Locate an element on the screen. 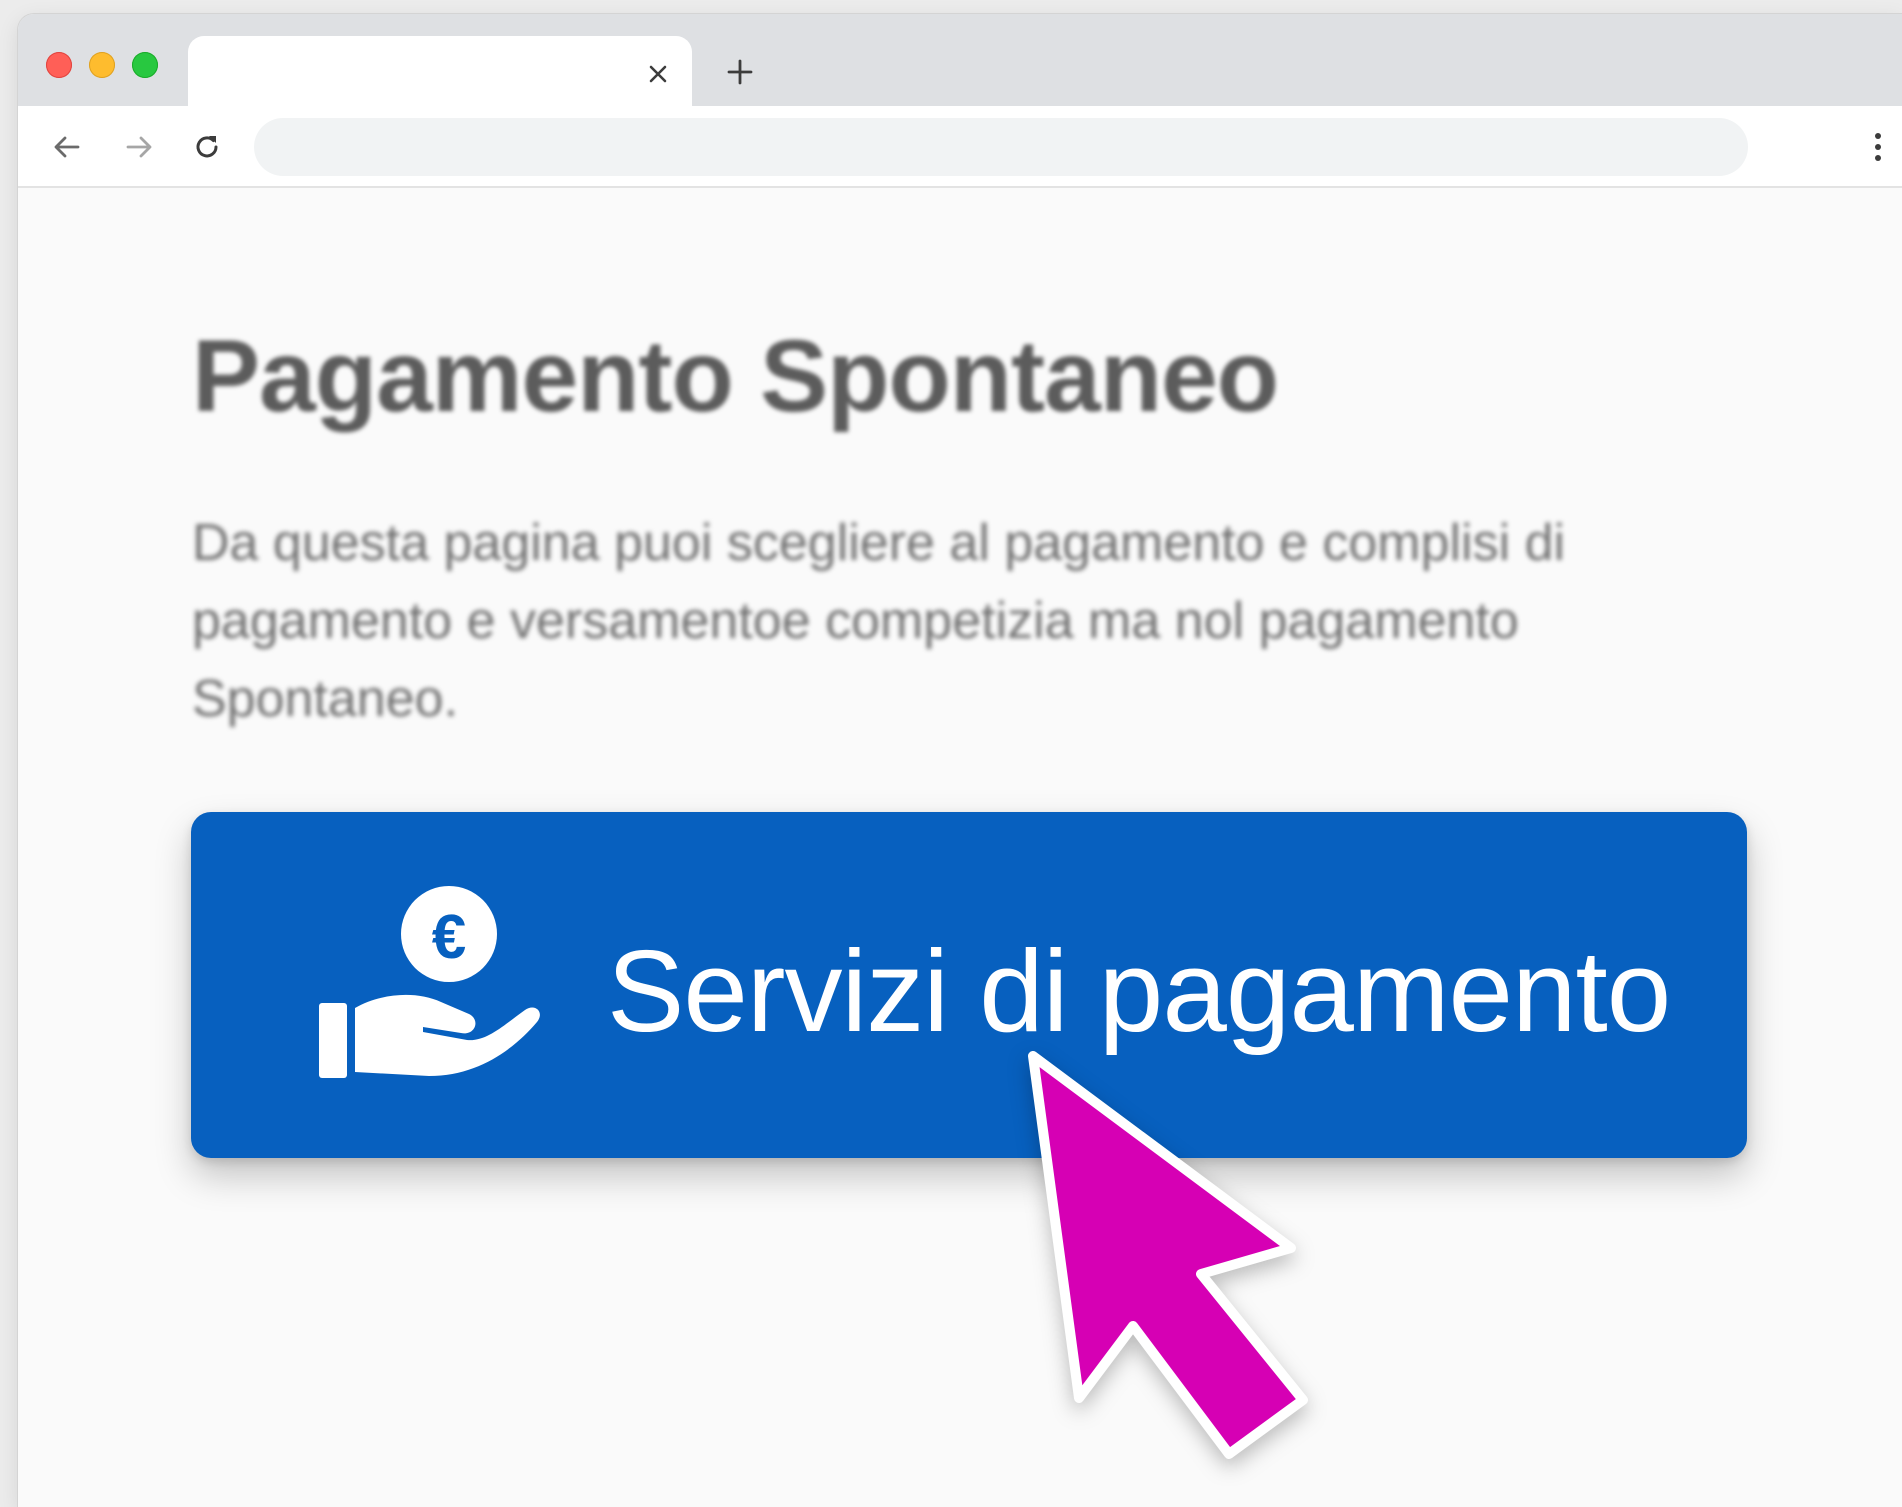 Image resolution: width=1902 pixels, height=1507 pixels. maximize-window-button is located at coordinates (145, 65).